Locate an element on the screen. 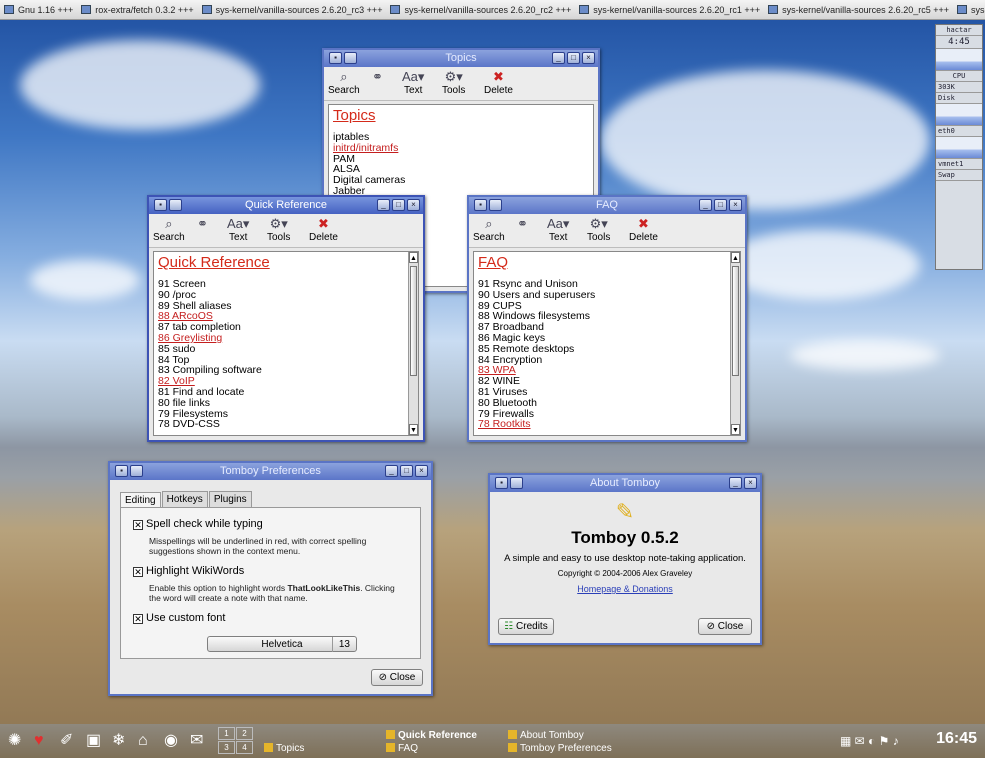 Image resolution: width=985 pixels, height=758 pixels. mail-icon: ✉ is located at coordinates (196, 741).